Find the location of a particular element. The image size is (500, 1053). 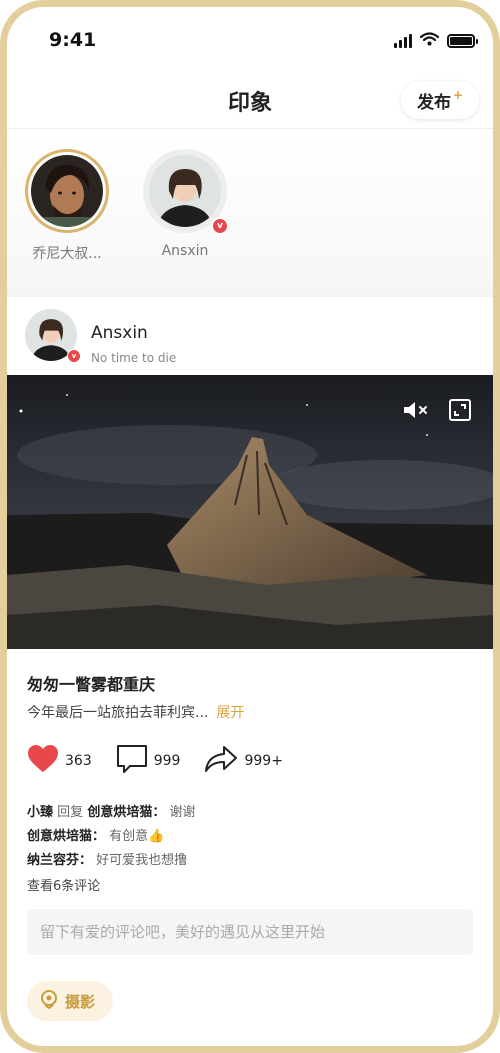

story-ring: v is located at coordinates (186, 192).